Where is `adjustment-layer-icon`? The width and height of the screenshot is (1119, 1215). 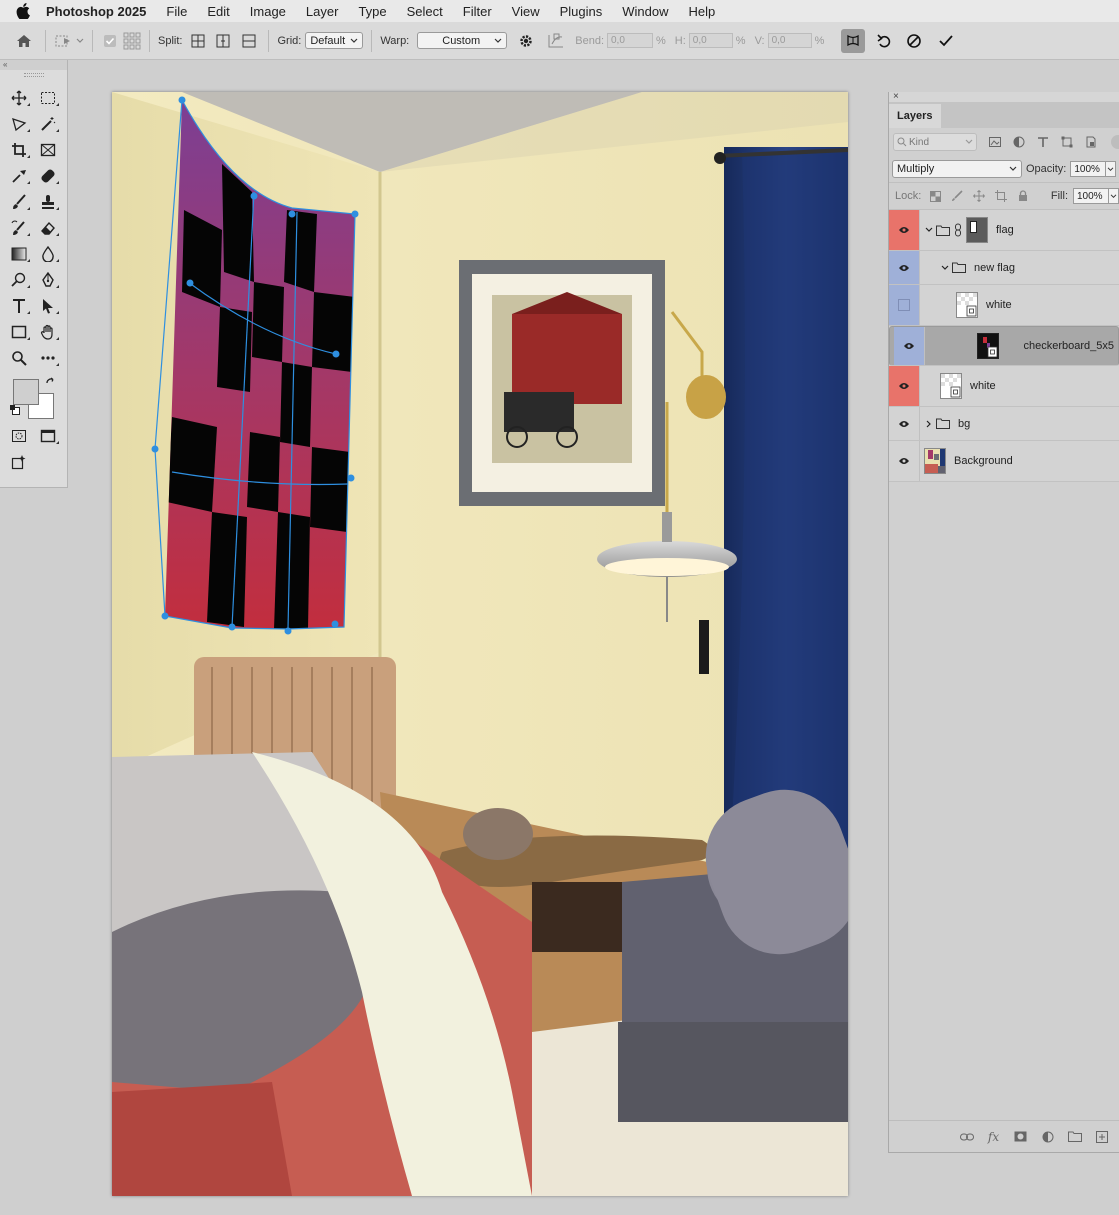
adjustment-layer-icon is located at coordinates (1047, 1137).